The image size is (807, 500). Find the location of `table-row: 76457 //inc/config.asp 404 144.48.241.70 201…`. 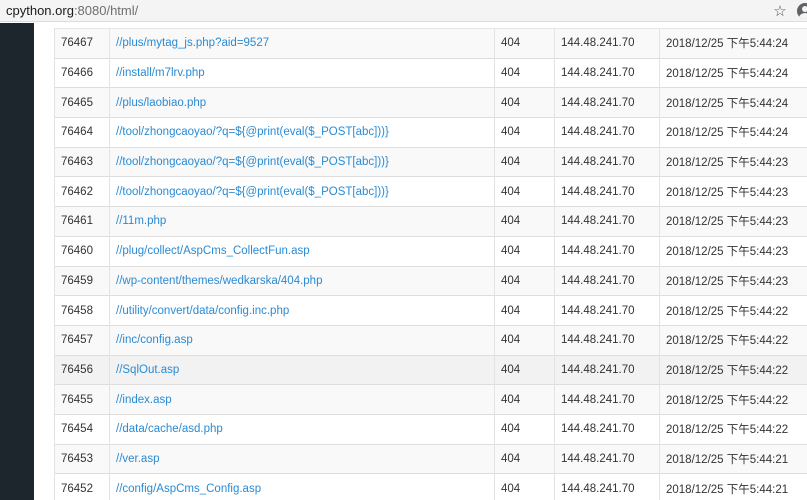

table-row: 76457 //inc/config.asp 404 144.48.241.70 201… is located at coordinates (430, 340).